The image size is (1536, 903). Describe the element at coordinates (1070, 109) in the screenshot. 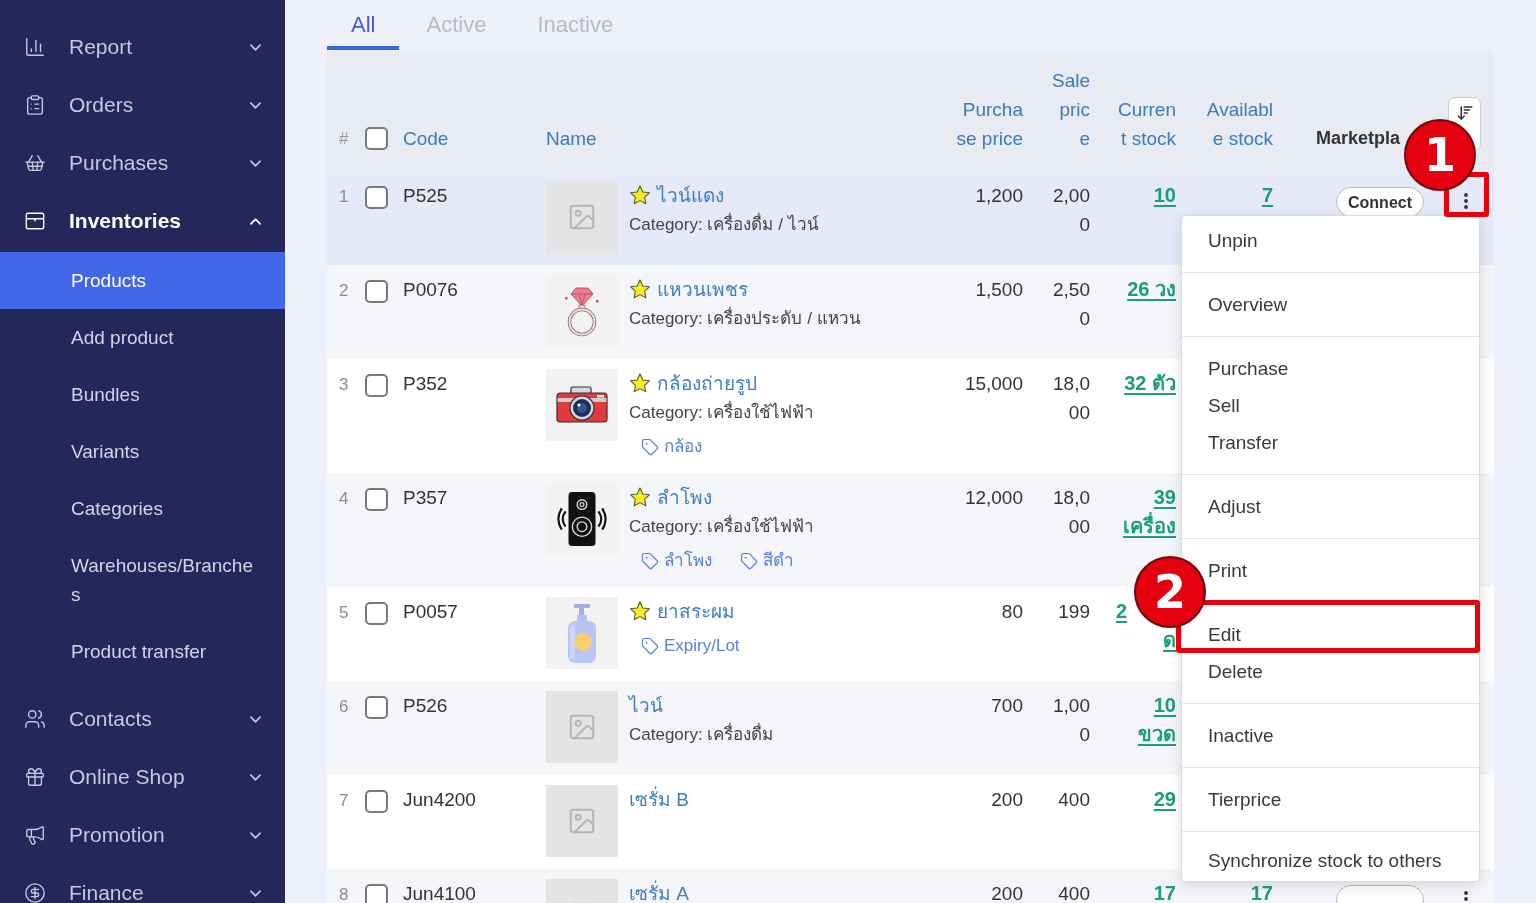

I see `column-header: Sale price` at that location.